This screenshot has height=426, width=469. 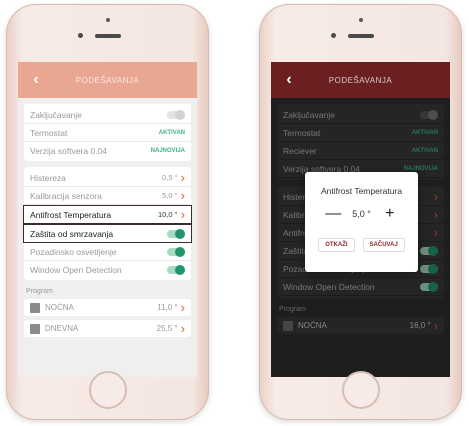 I want to click on window-open-toggle, so click(x=176, y=269).